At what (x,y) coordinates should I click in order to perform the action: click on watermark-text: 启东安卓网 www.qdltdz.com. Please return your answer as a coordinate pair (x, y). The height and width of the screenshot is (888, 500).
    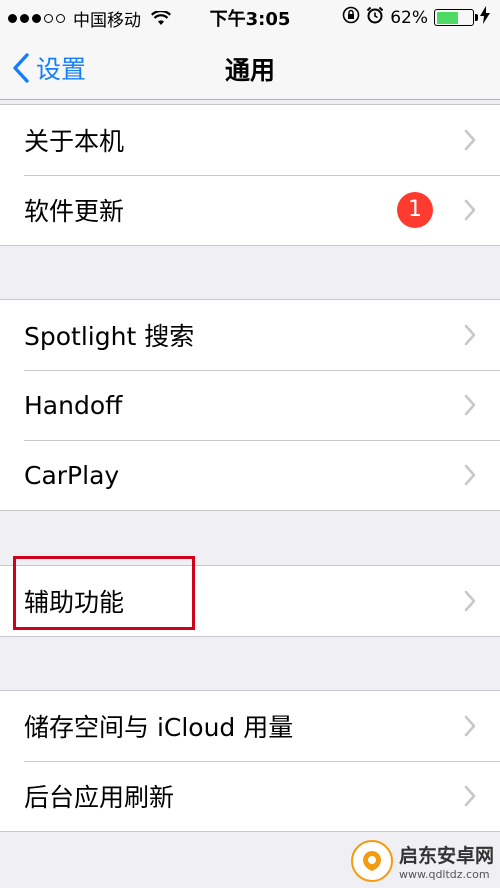
    Looking at the image, I should click on (446, 861).